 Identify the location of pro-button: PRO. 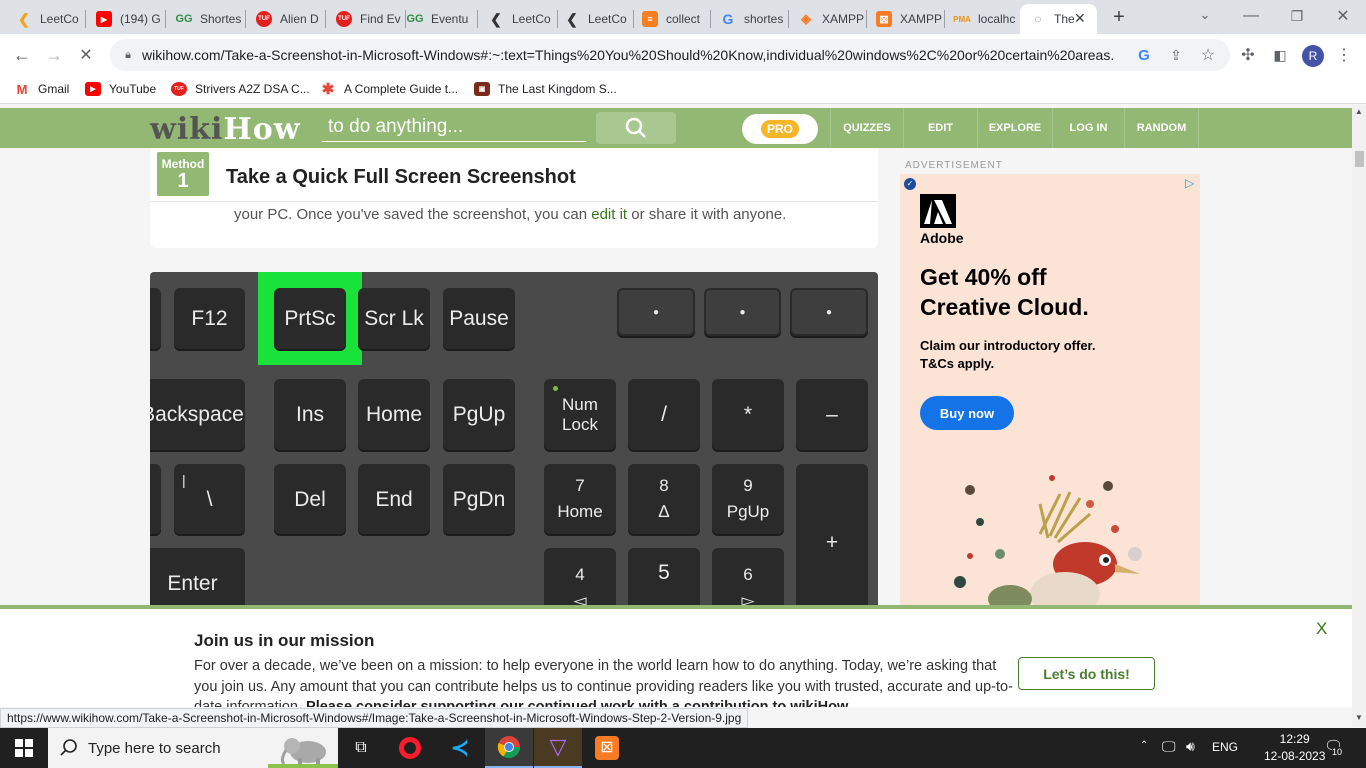
(780, 129).